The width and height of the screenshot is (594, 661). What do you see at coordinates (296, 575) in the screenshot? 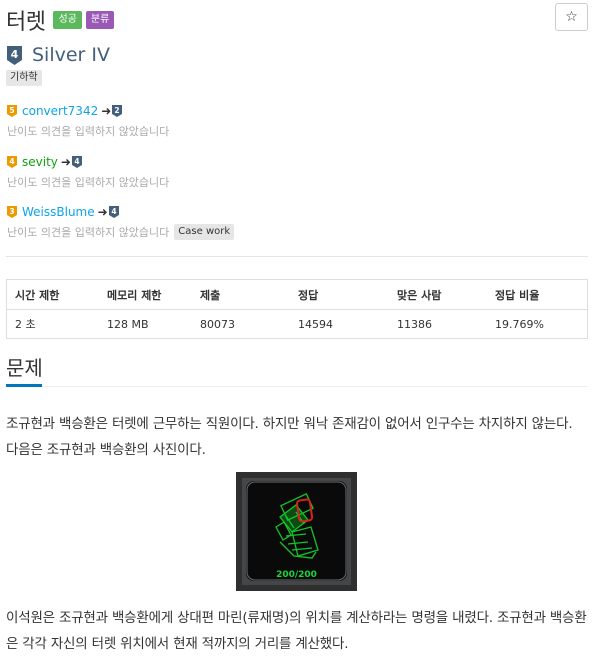
I see `image-caption: 200/200` at bounding box center [296, 575].